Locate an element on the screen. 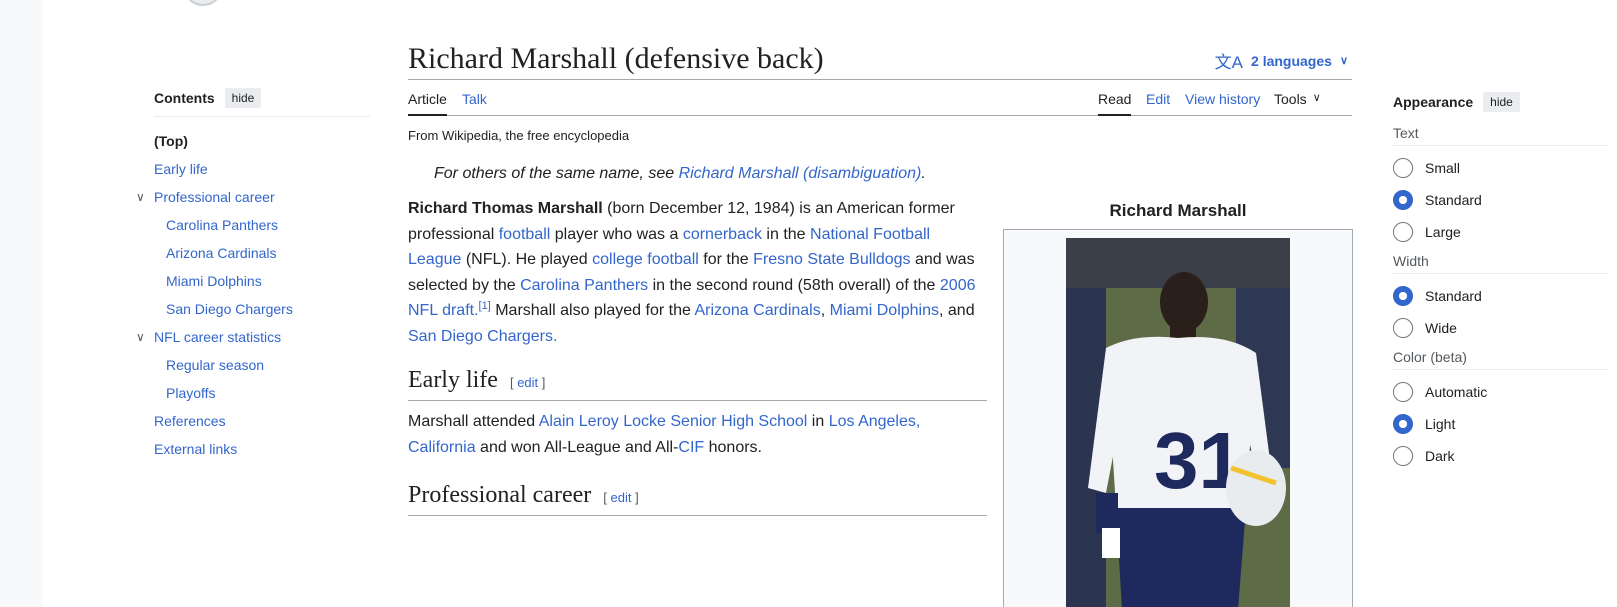  link-san-diego-chargers: San Diego Chargers is located at coordinates (480, 336).